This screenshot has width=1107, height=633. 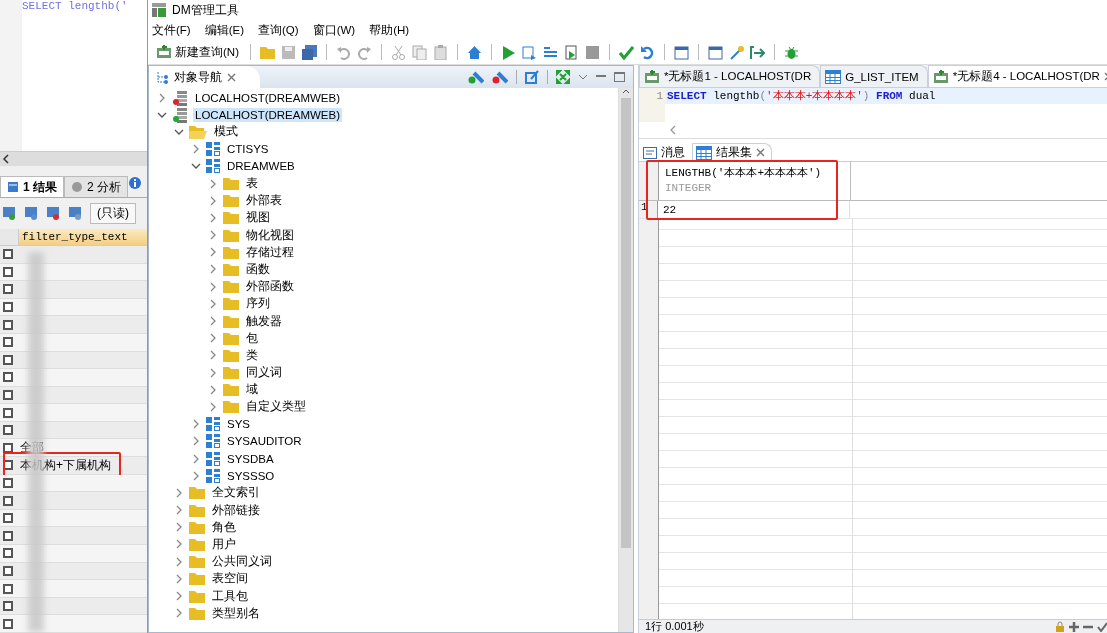 What do you see at coordinates (550, 52) in the screenshot?
I see `explain-icon` at bounding box center [550, 52].